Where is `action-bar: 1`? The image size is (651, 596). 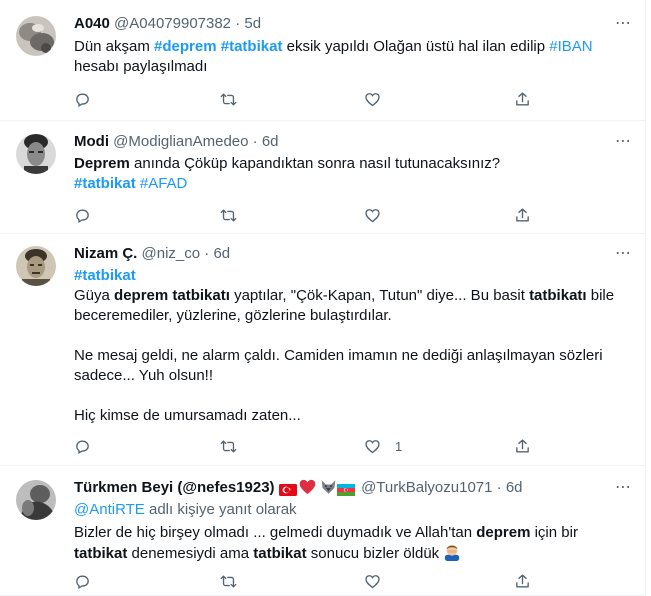 action-bar: 1 is located at coordinates (301, 446).